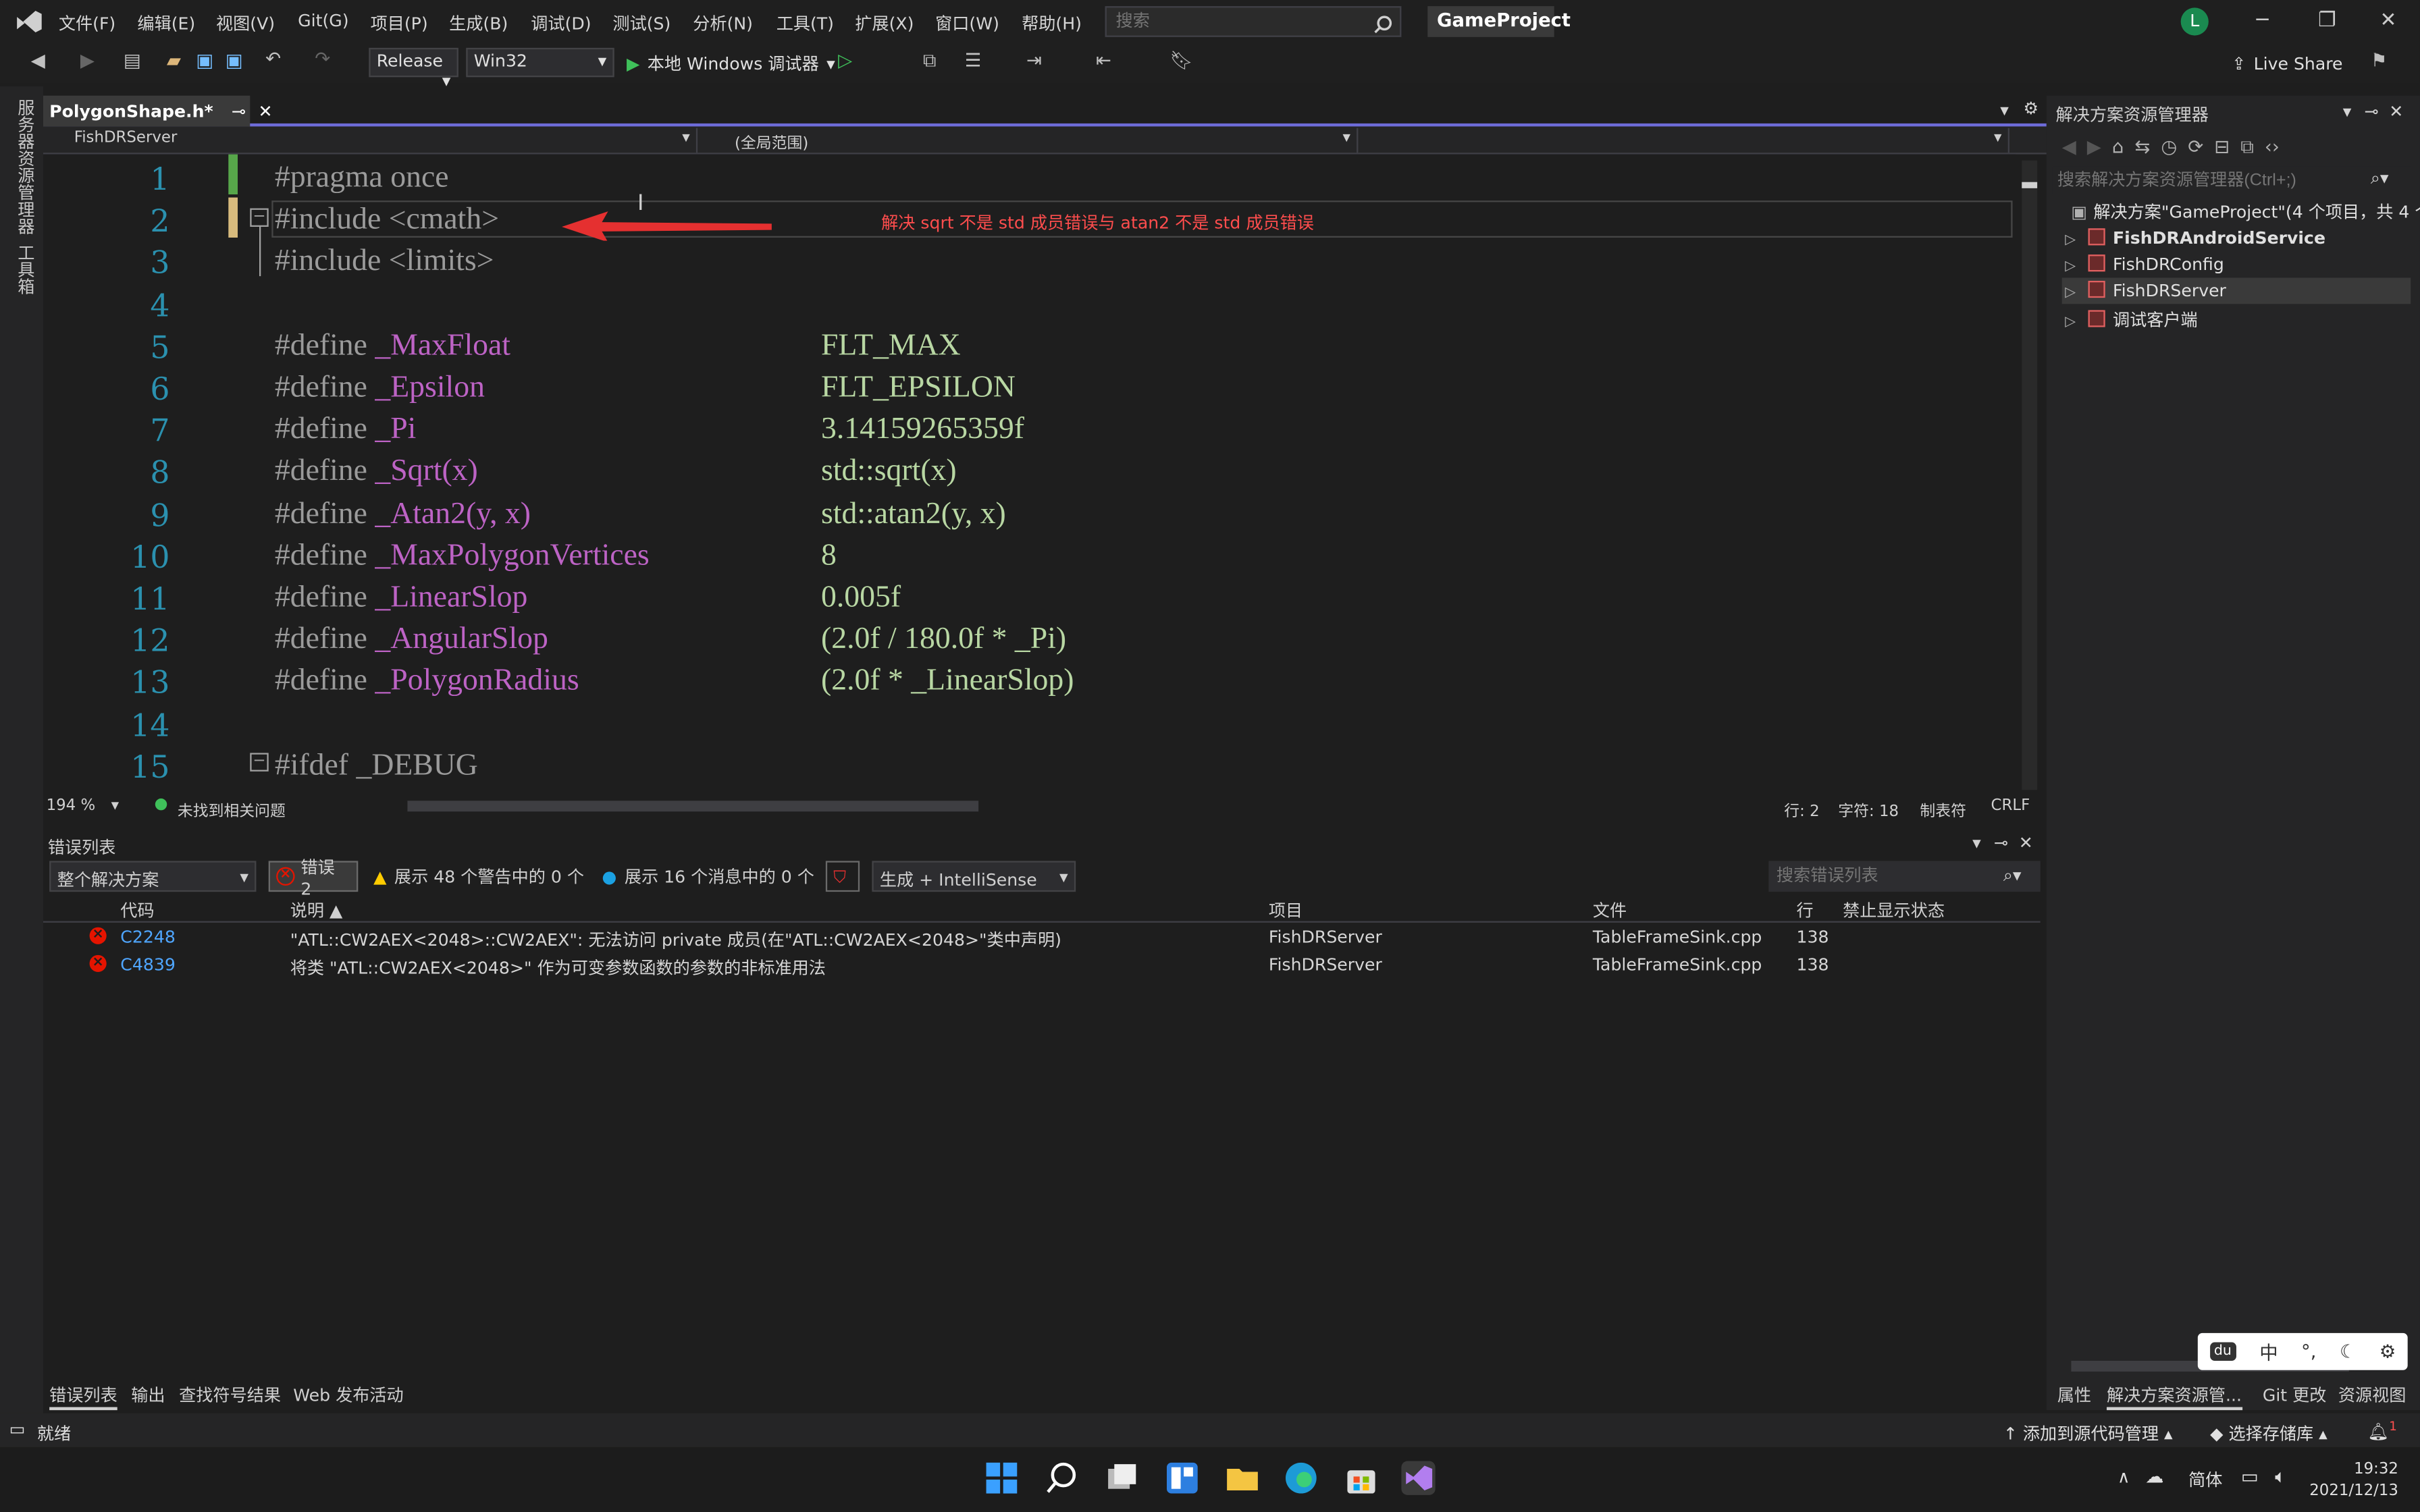  What do you see at coordinates (973, 60) in the screenshot?
I see `layout-icon: ☰` at bounding box center [973, 60].